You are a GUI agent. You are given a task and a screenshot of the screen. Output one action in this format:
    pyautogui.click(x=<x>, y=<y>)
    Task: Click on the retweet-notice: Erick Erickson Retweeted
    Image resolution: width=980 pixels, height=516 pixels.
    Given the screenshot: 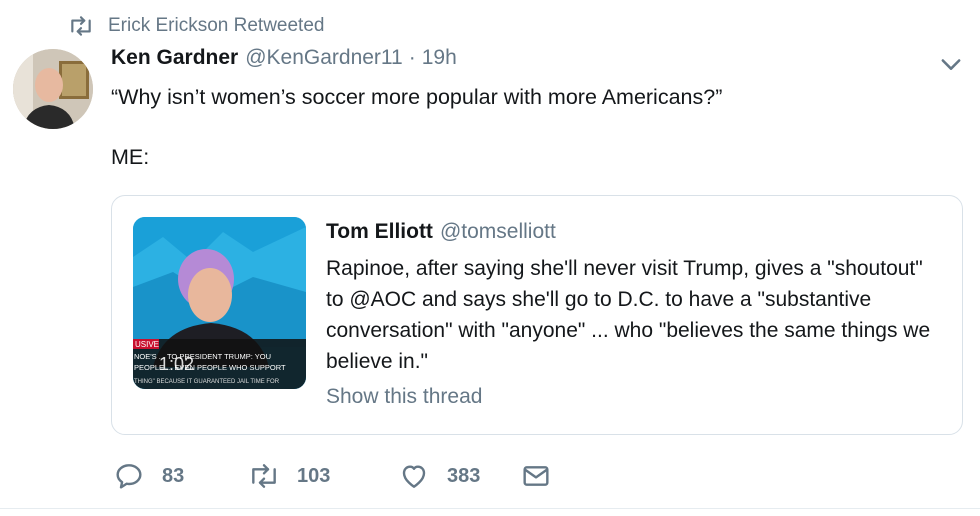 What is the action you would take?
    pyautogui.click(x=196, y=26)
    